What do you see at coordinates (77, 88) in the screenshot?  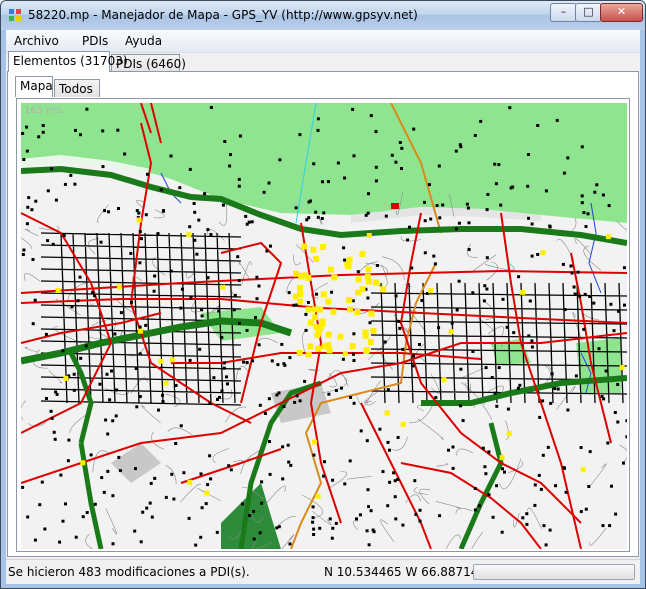 I see `tab-todos: Todos` at bounding box center [77, 88].